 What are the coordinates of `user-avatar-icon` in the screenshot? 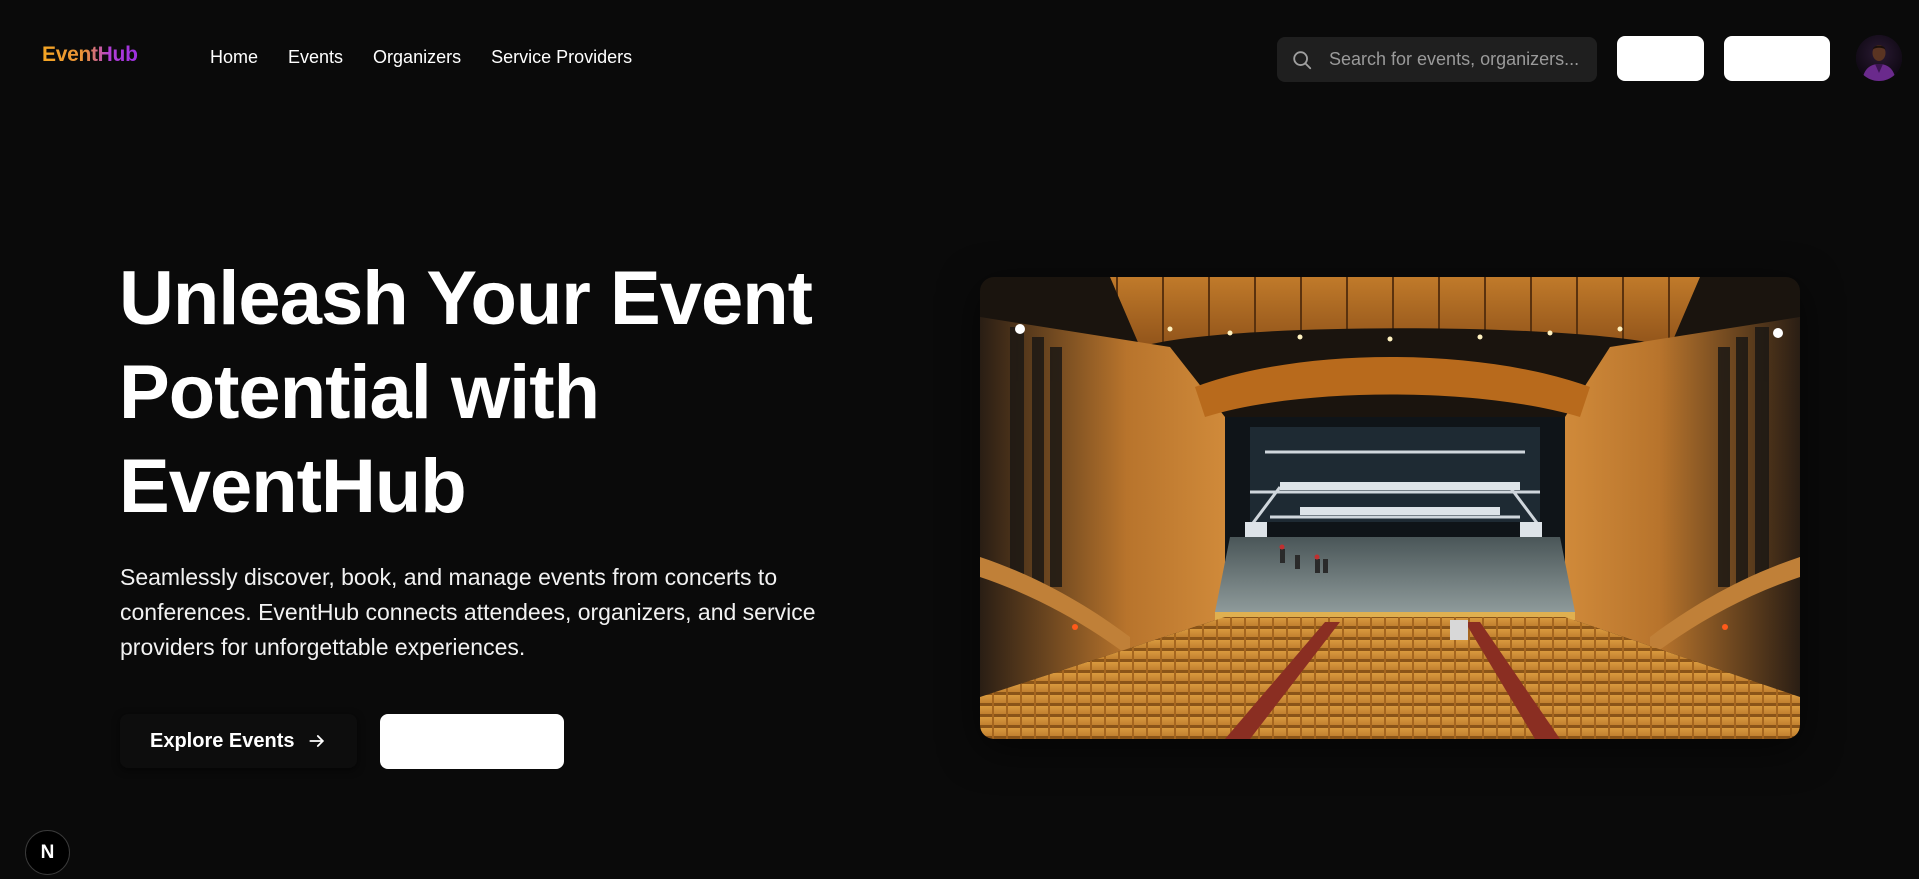 It's located at (1879, 58).